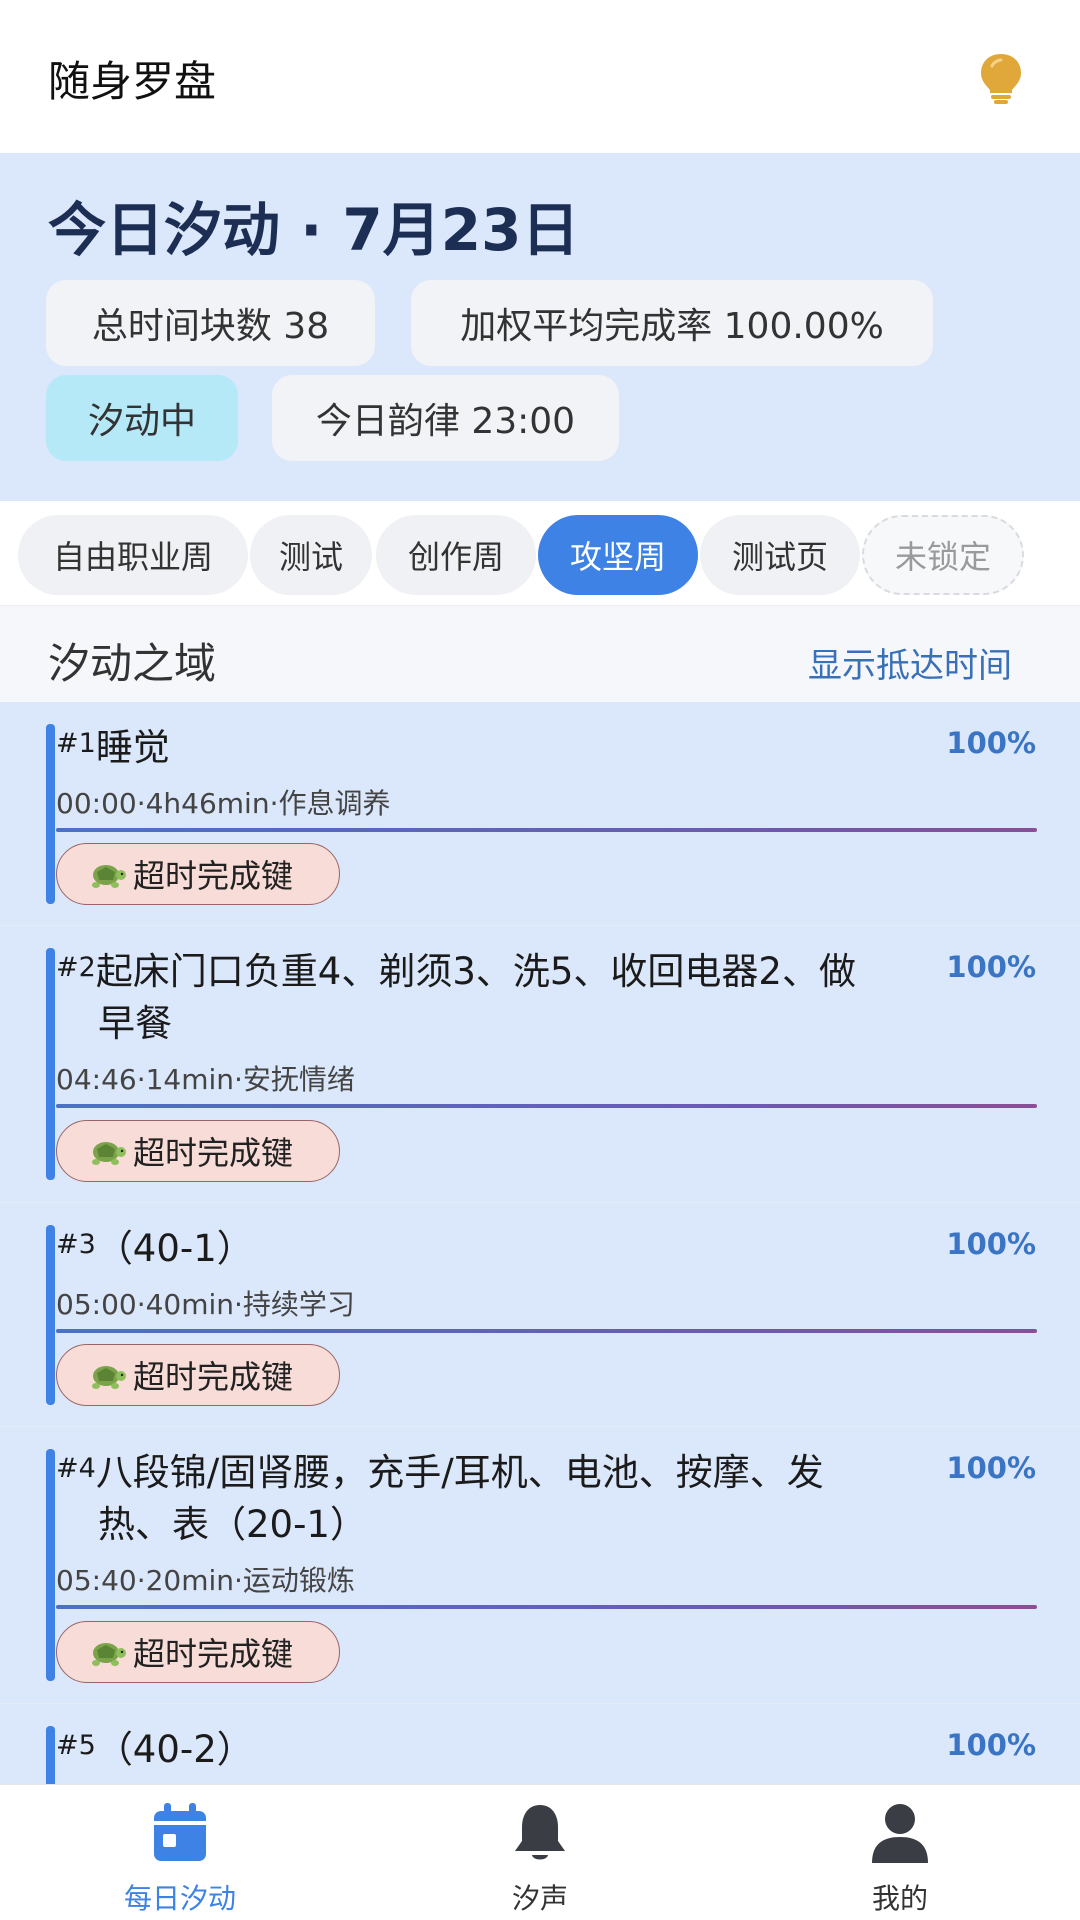 The height and width of the screenshot is (1920, 1080). I want to click on bell-icon, so click(540, 1832).